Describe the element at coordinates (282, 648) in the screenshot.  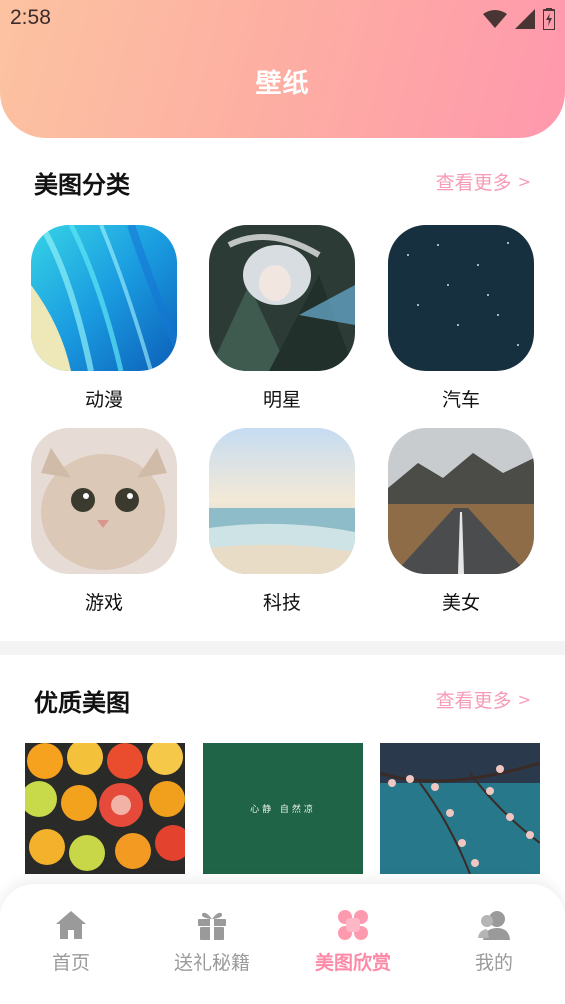
I see `section-divider` at that location.